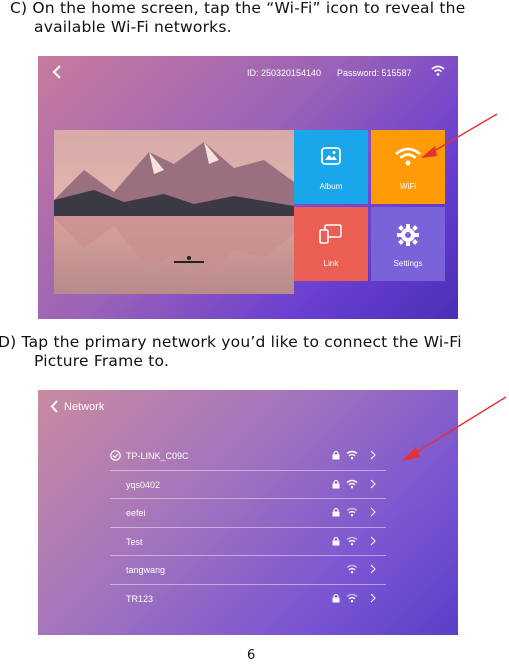  What do you see at coordinates (251, 655) in the screenshot?
I see `page-number: 6` at bounding box center [251, 655].